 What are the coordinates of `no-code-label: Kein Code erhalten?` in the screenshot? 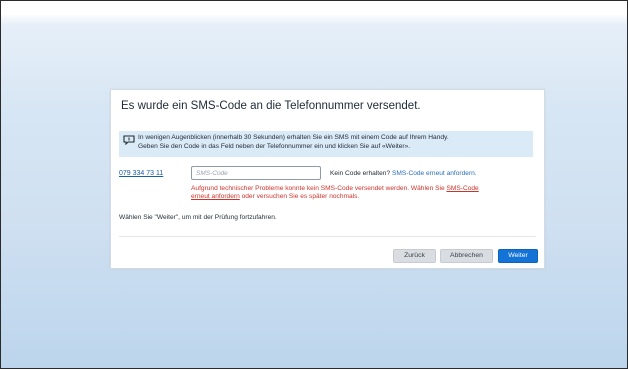 It's located at (360, 173).